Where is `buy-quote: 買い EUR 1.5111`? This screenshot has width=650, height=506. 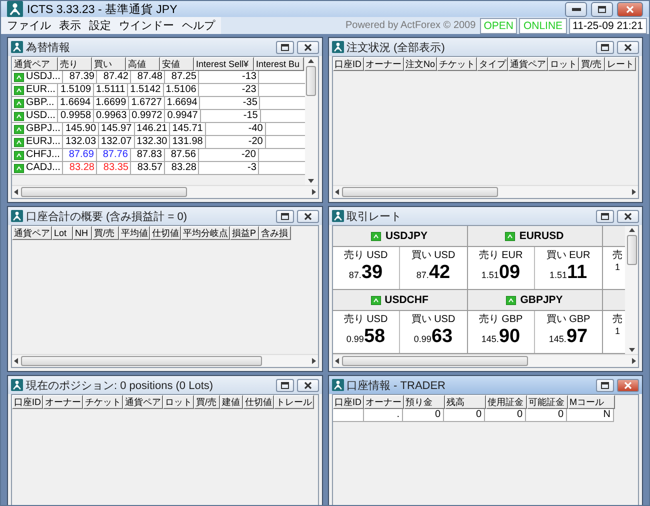 buy-quote: 買い EUR 1.5111 is located at coordinates (568, 268).